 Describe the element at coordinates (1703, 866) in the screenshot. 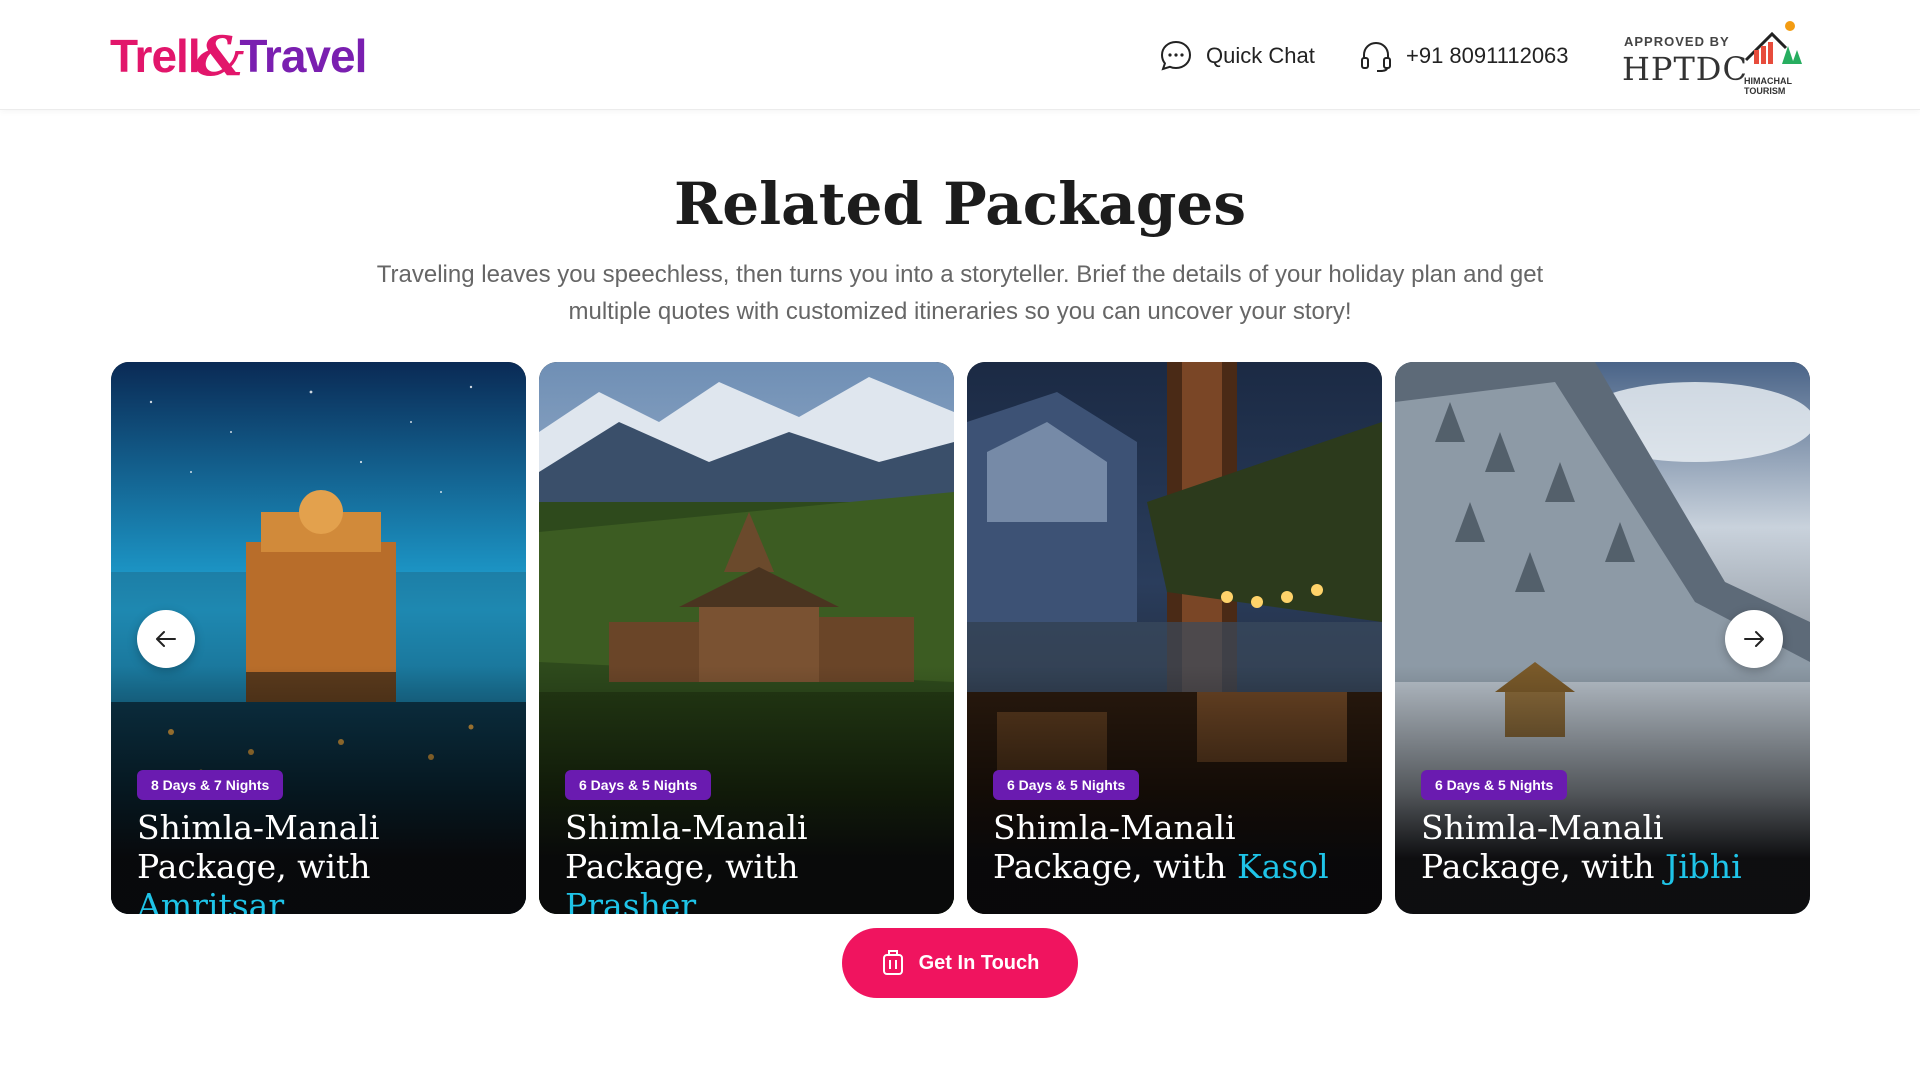

I see `card-destination: Jibhi` at that location.